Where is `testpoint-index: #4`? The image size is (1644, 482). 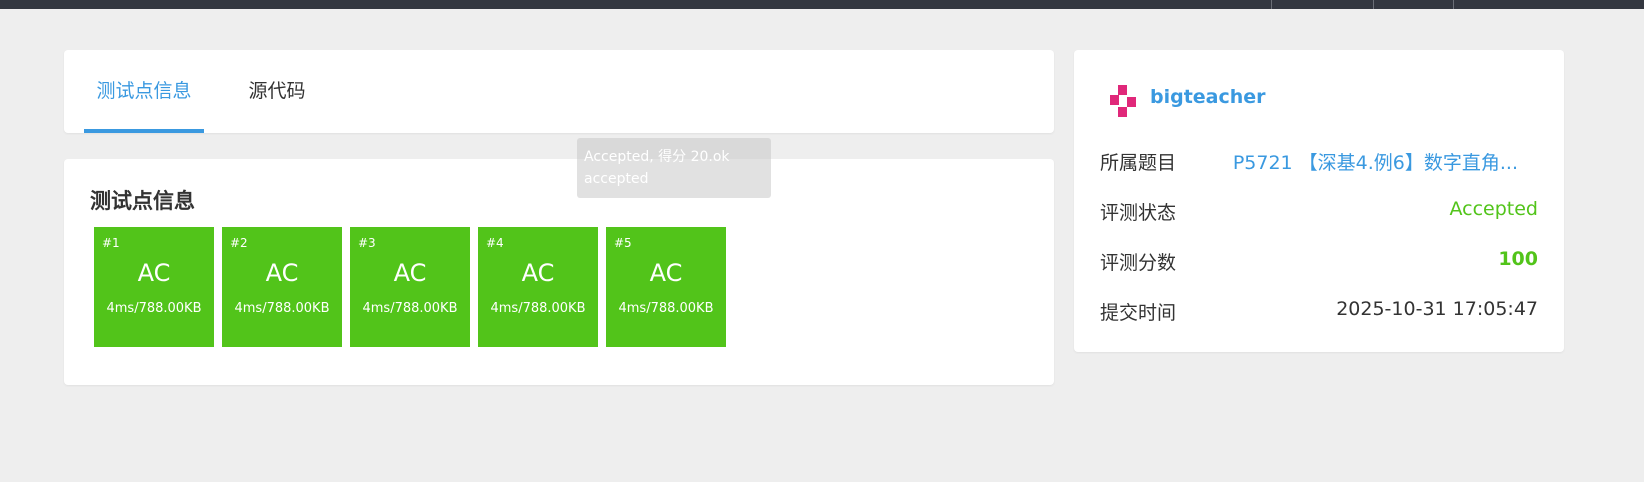
testpoint-index: #4 is located at coordinates (495, 243).